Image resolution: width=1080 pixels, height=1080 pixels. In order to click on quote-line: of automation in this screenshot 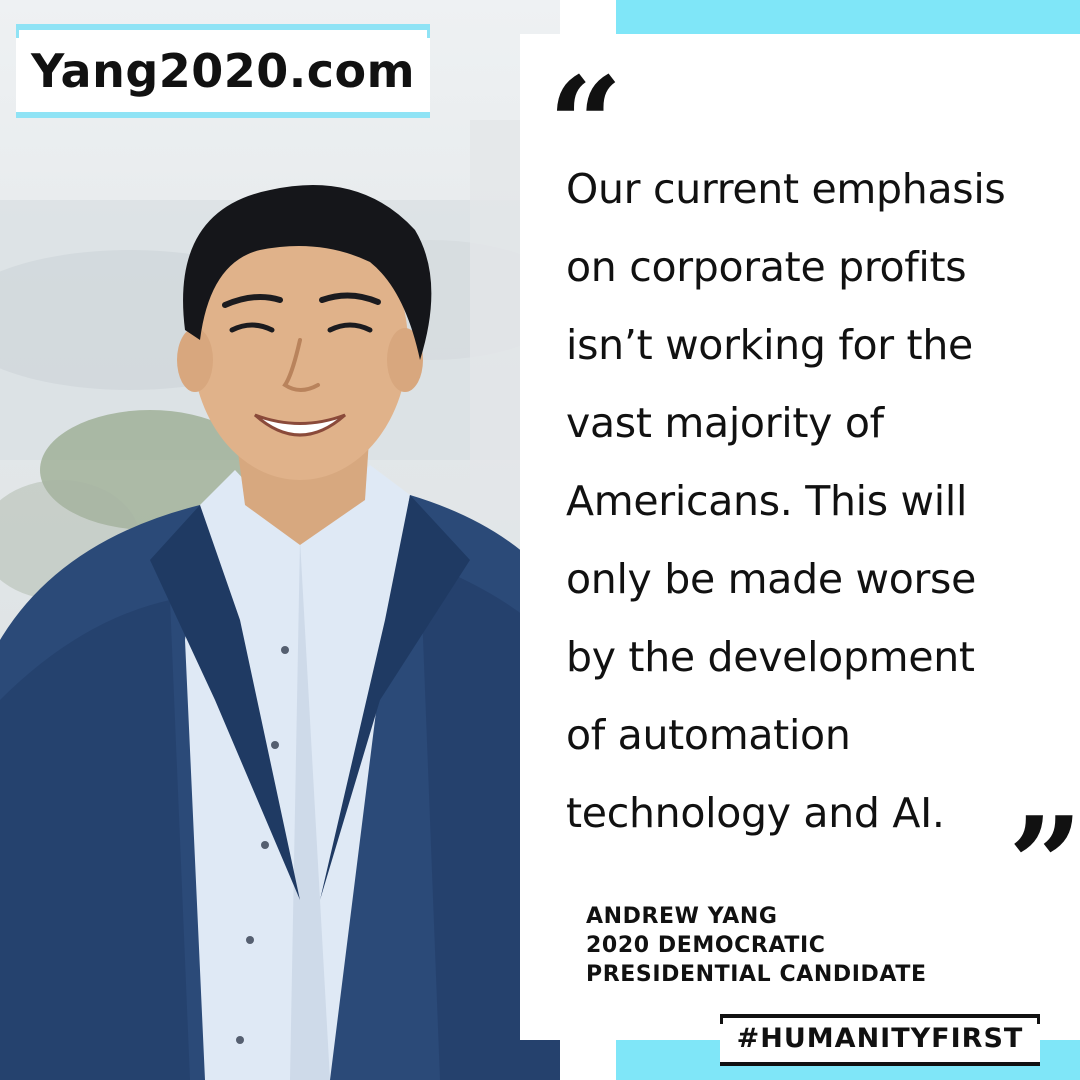, I will do `click(708, 735)`.